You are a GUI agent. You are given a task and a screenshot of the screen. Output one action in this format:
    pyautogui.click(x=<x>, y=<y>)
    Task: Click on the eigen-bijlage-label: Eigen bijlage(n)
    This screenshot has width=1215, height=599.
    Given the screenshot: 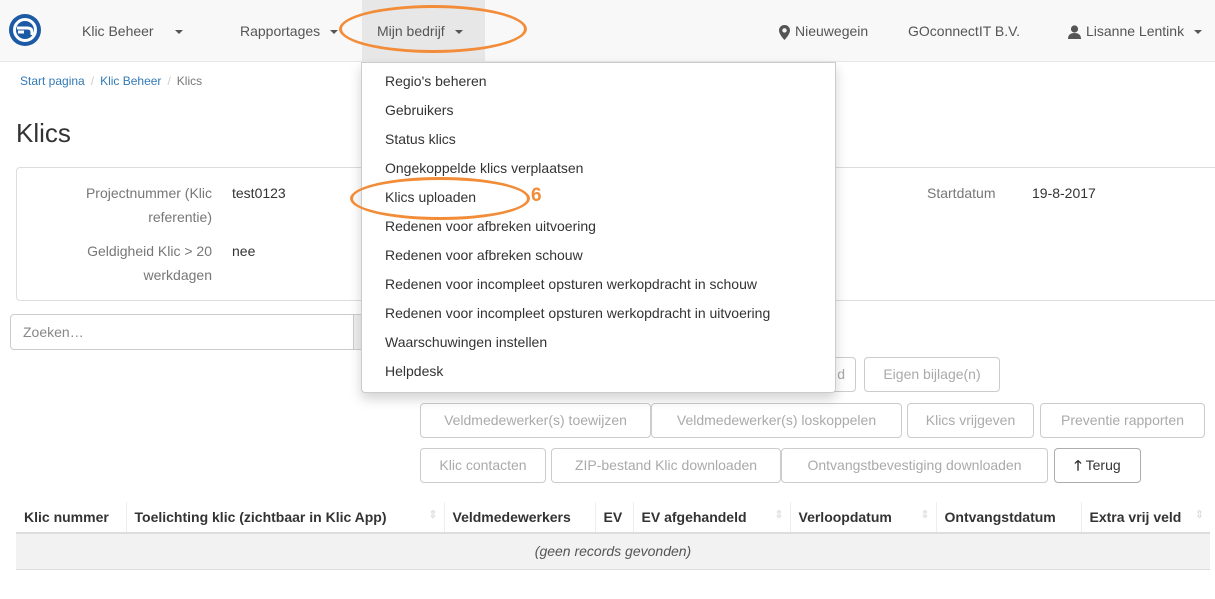 What is the action you would take?
    pyautogui.click(x=932, y=374)
    